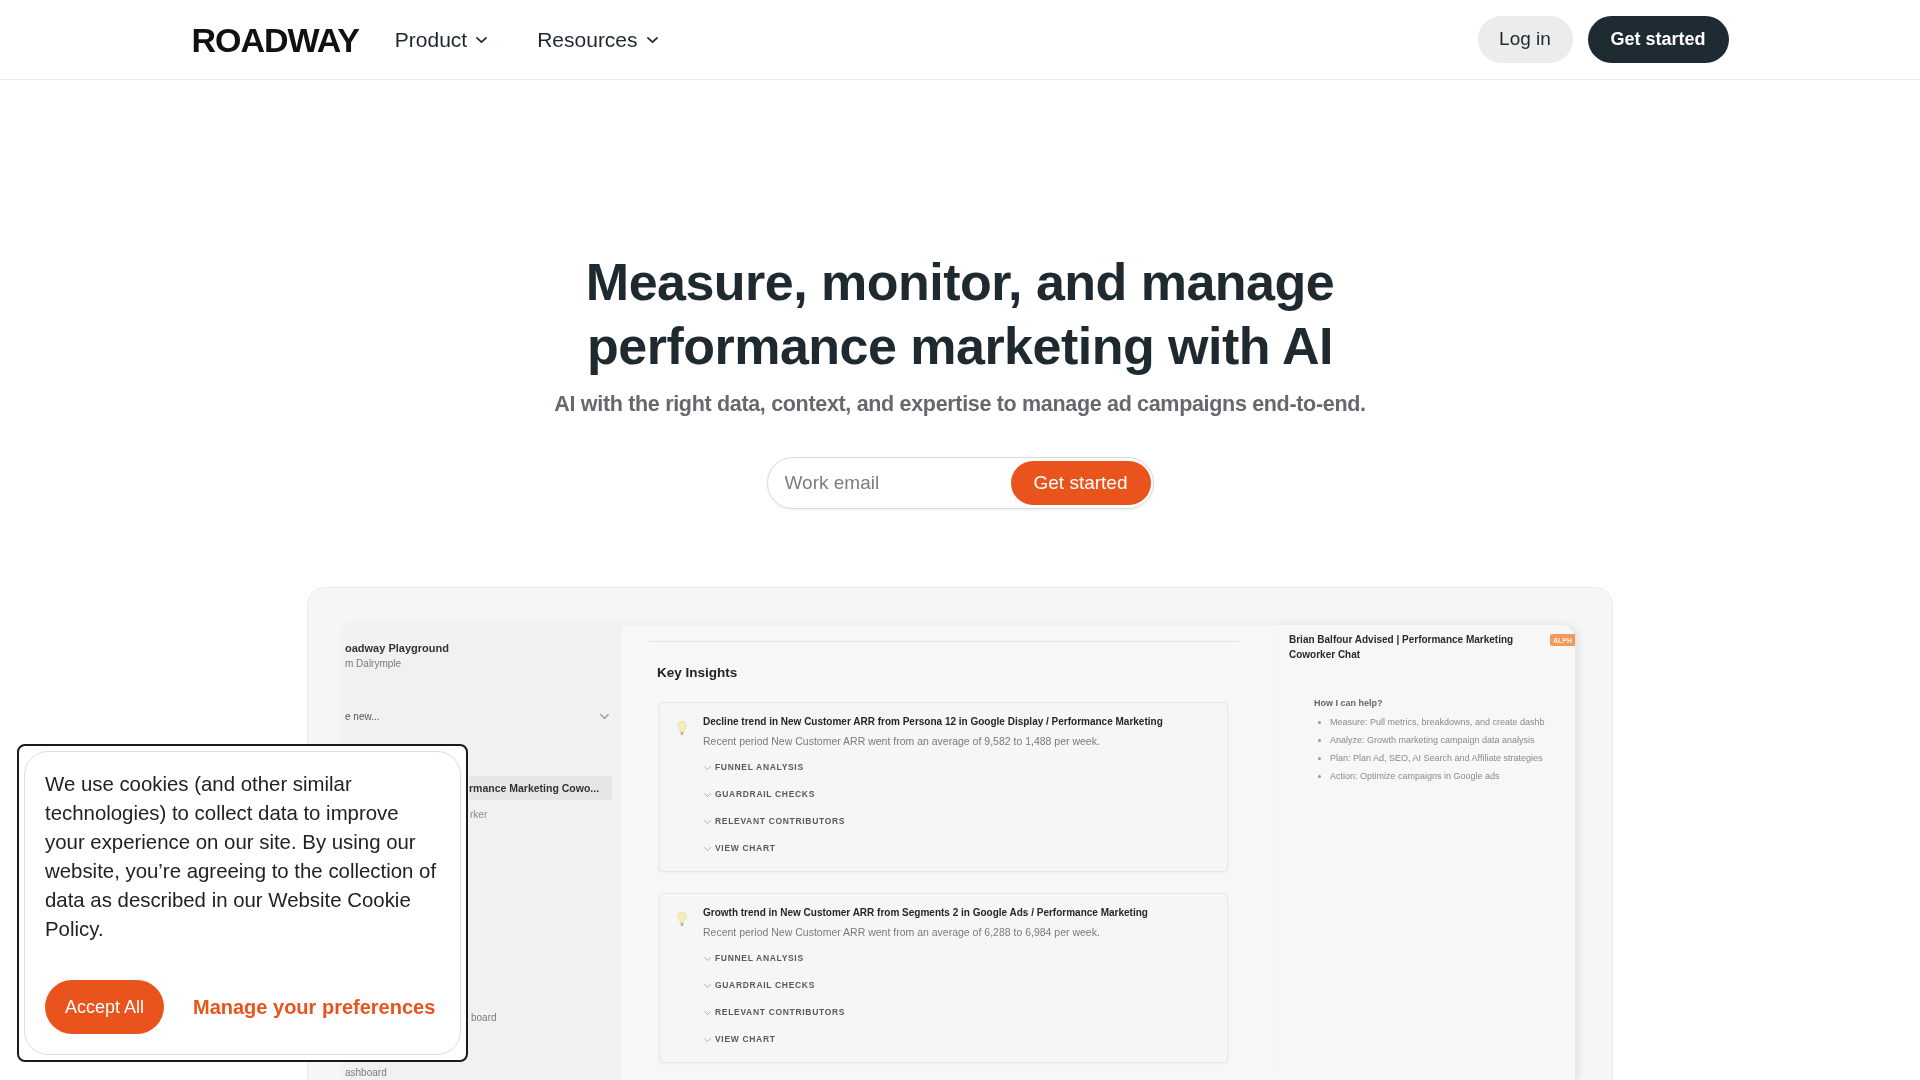 This screenshot has width=1920, height=1080. Describe the element at coordinates (1432, 740) in the screenshot. I see `help-item: Analyze: Growth marketing campaign data analysis` at that location.